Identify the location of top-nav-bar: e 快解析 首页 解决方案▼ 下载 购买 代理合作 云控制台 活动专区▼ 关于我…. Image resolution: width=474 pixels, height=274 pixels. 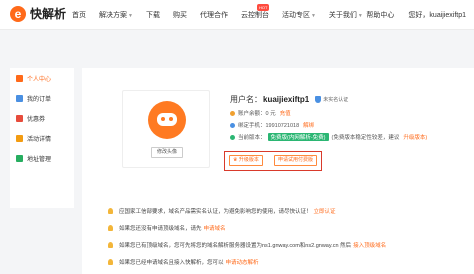
(237, 15).